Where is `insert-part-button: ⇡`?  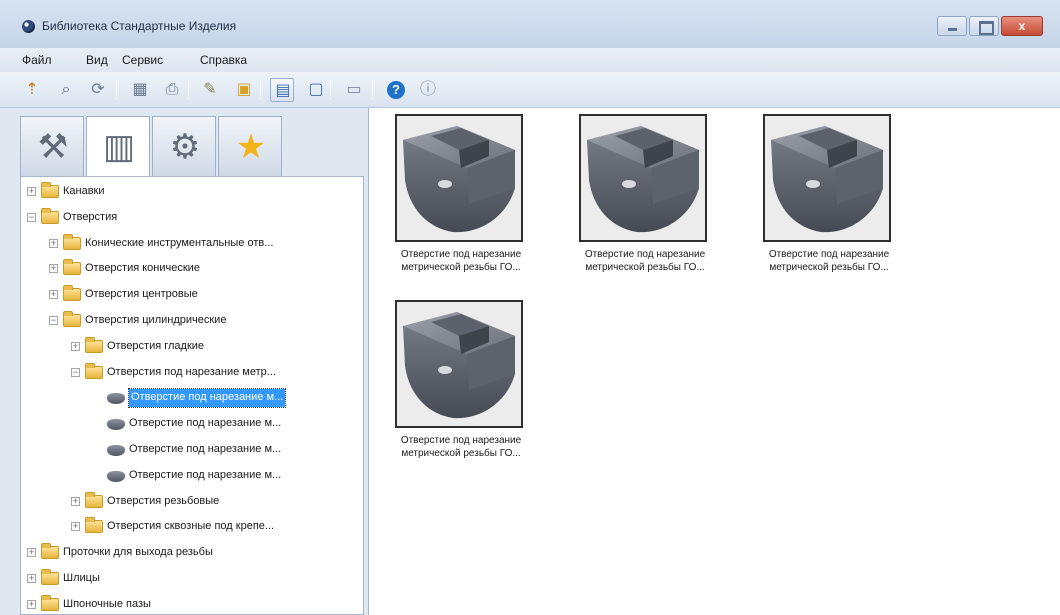
insert-part-button: ⇡ is located at coordinates (32, 90).